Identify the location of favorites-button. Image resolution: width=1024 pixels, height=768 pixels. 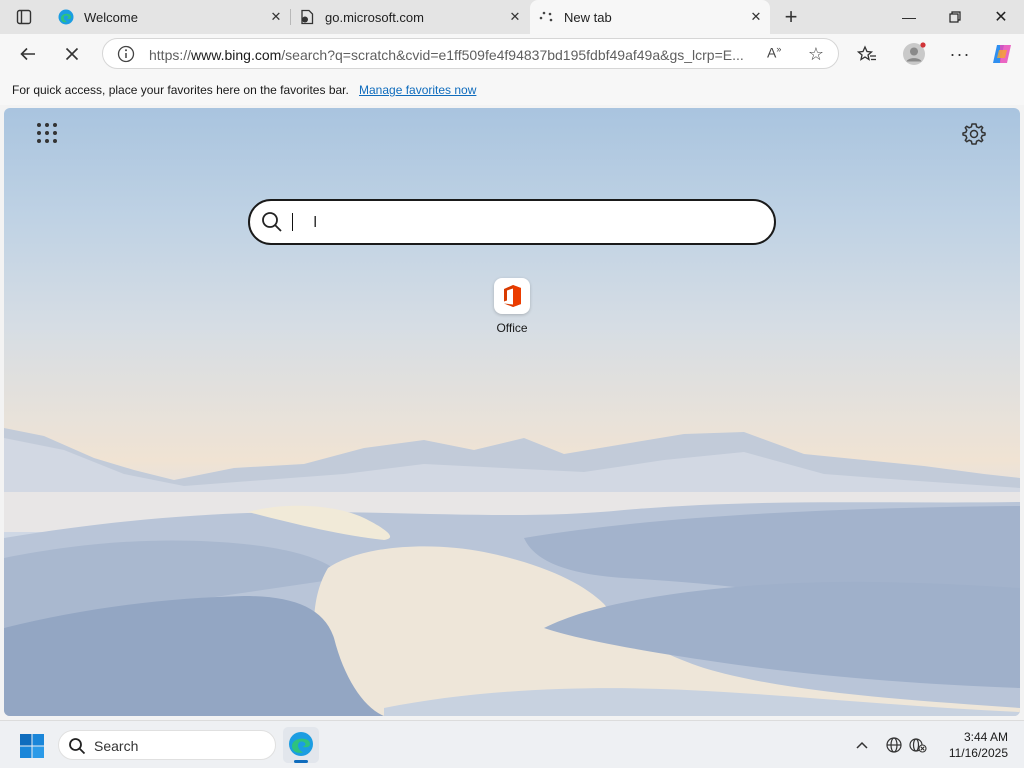
(867, 54).